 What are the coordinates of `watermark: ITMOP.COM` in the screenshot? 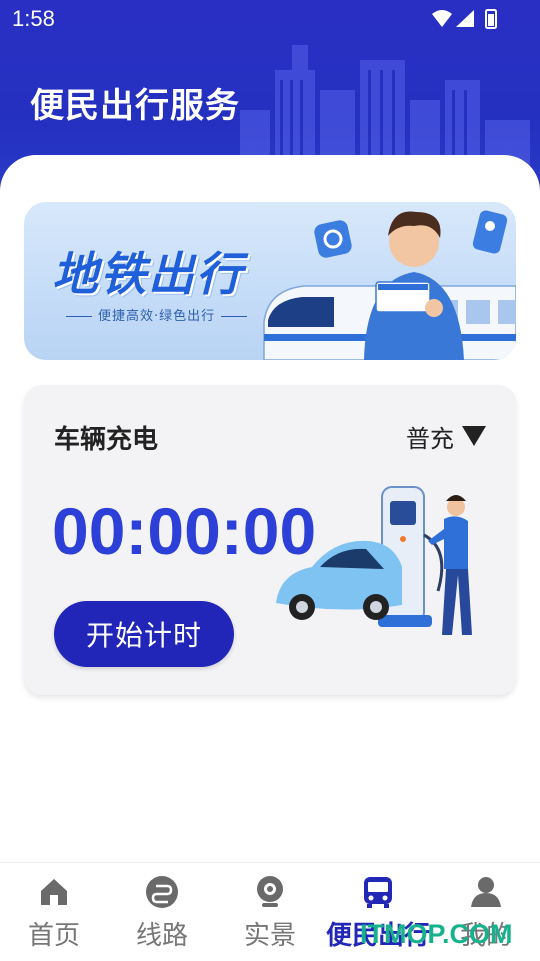 It's located at (436, 934).